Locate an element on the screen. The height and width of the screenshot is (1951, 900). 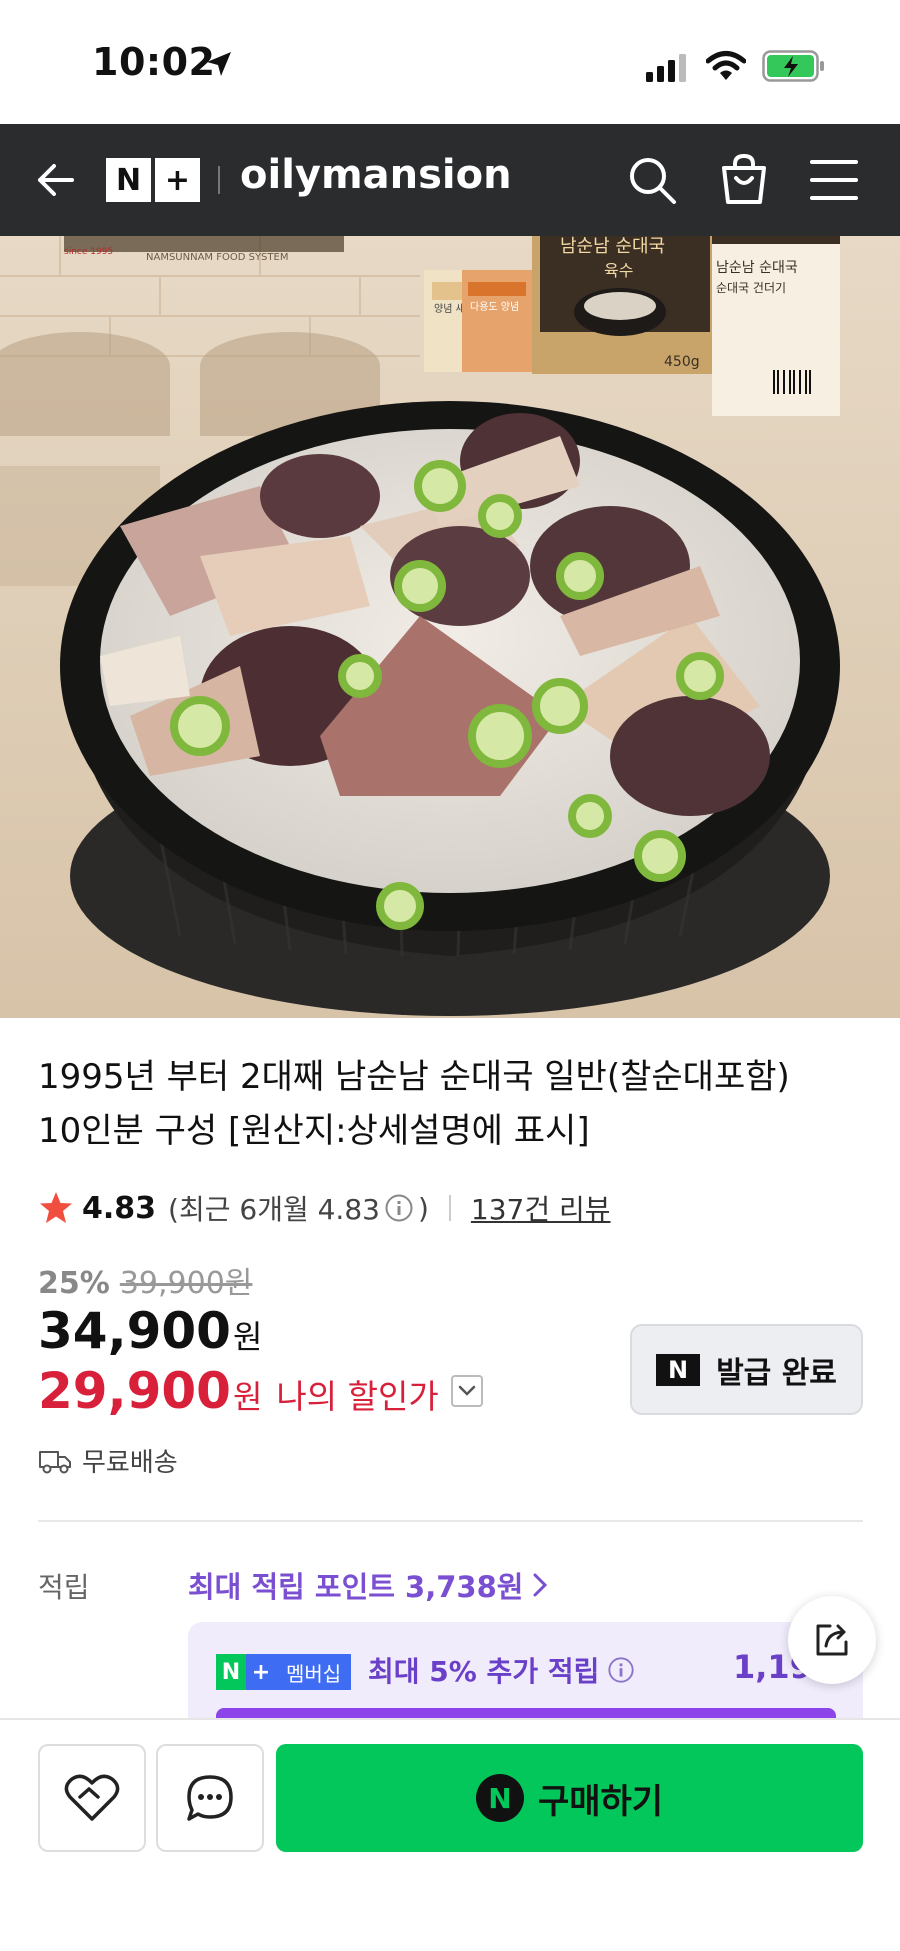
badge-plus: + is located at coordinates (261, 1672).